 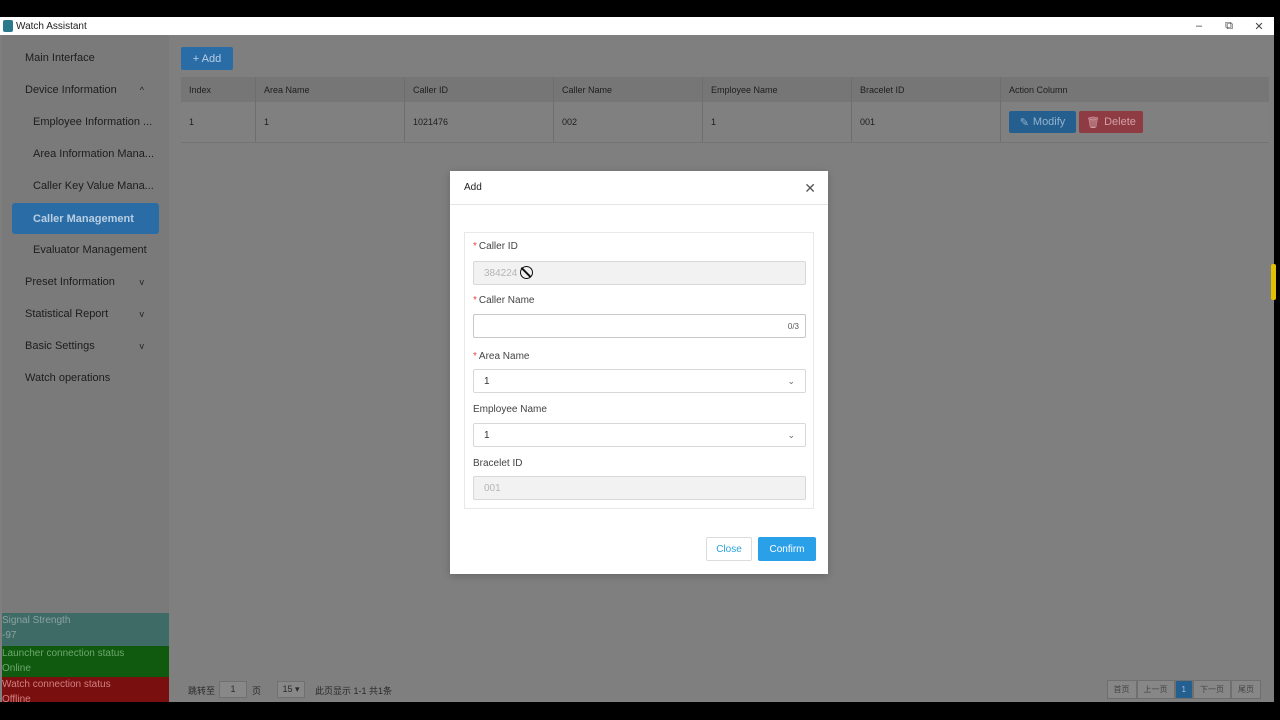 I want to click on caller-name-label-text: Caller Name, so click(x=506, y=300).